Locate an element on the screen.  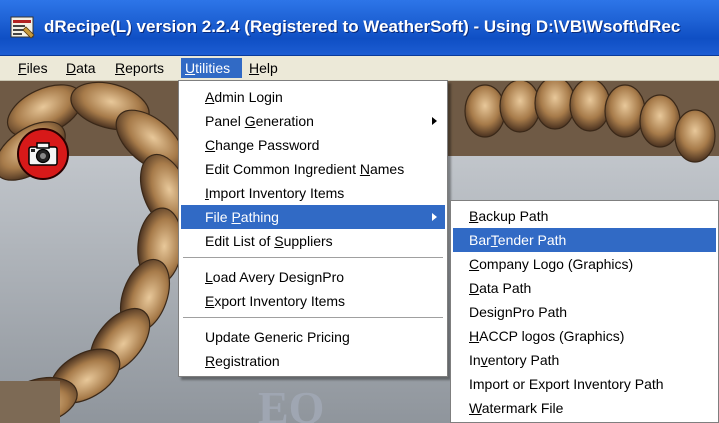
menu-item-admin-login: Admin Login is located at coordinates (313, 97).